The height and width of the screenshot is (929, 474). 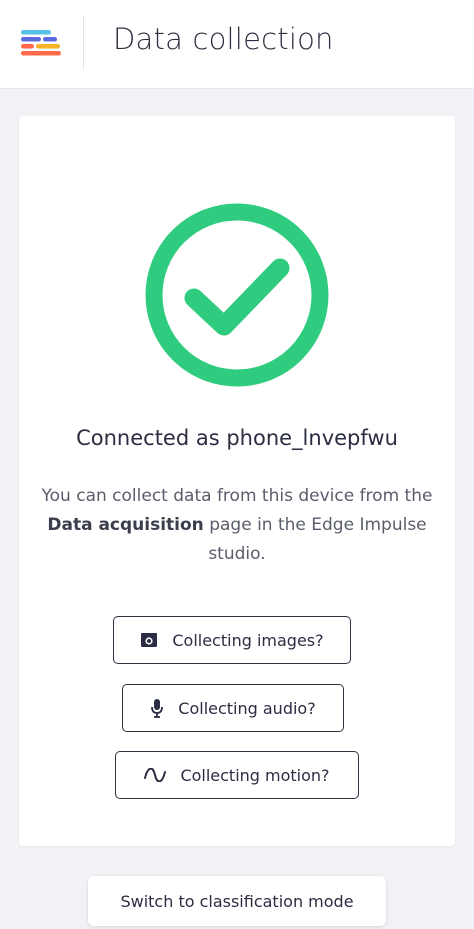 I want to click on edge-impulse-logo-icon, so click(x=41, y=44).